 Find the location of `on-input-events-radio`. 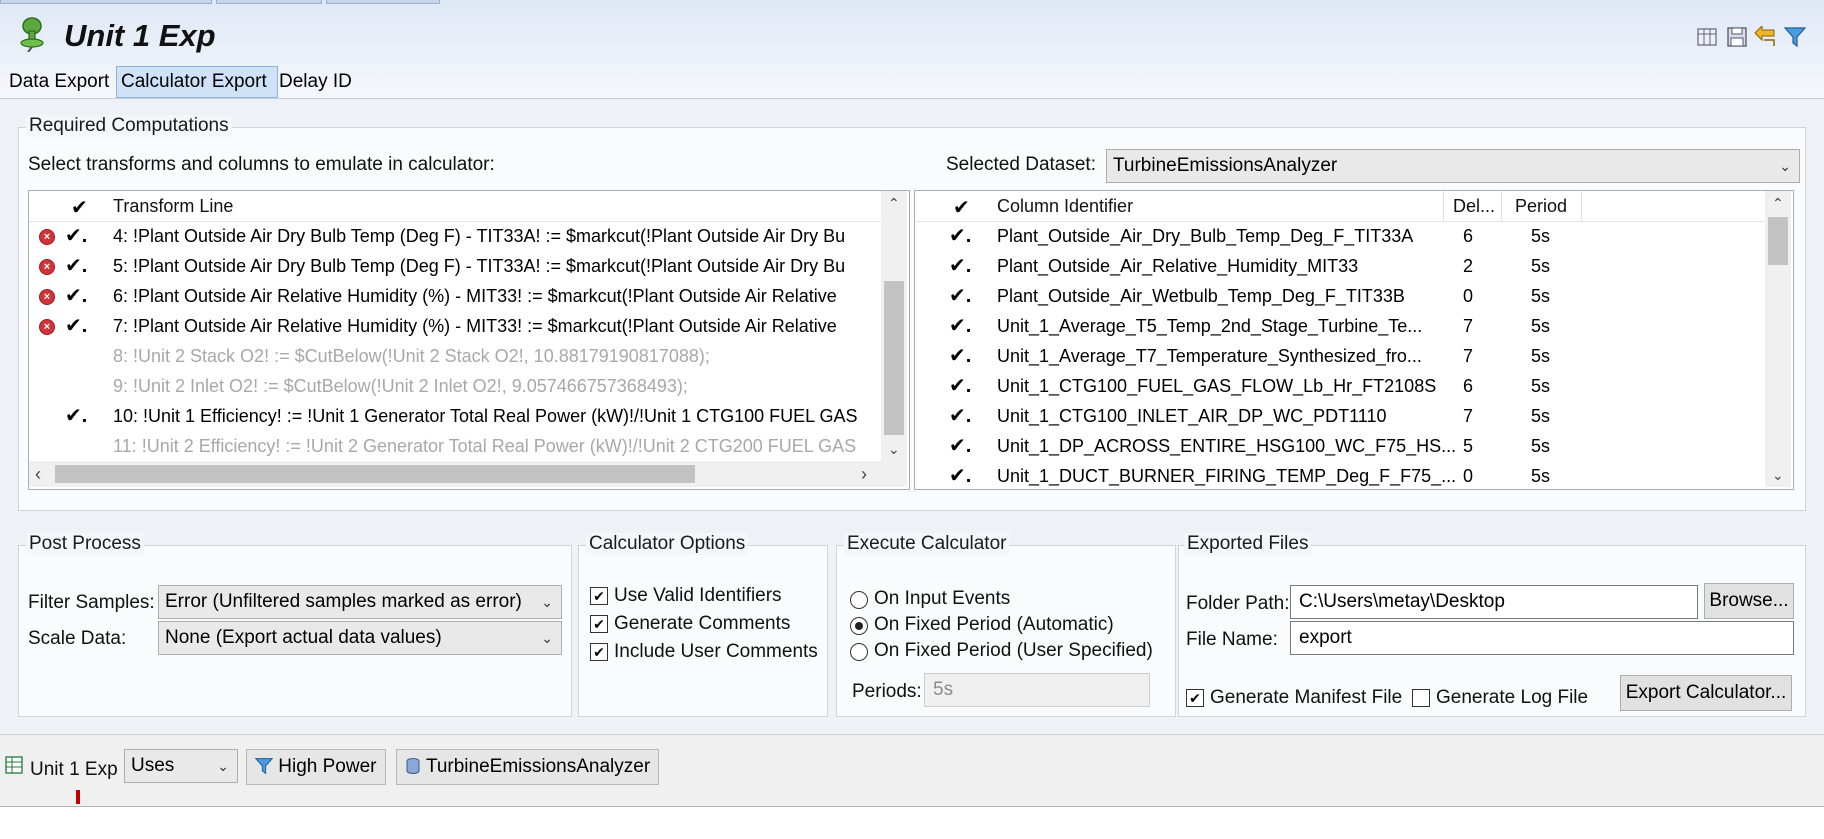

on-input-events-radio is located at coordinates (859, 600).